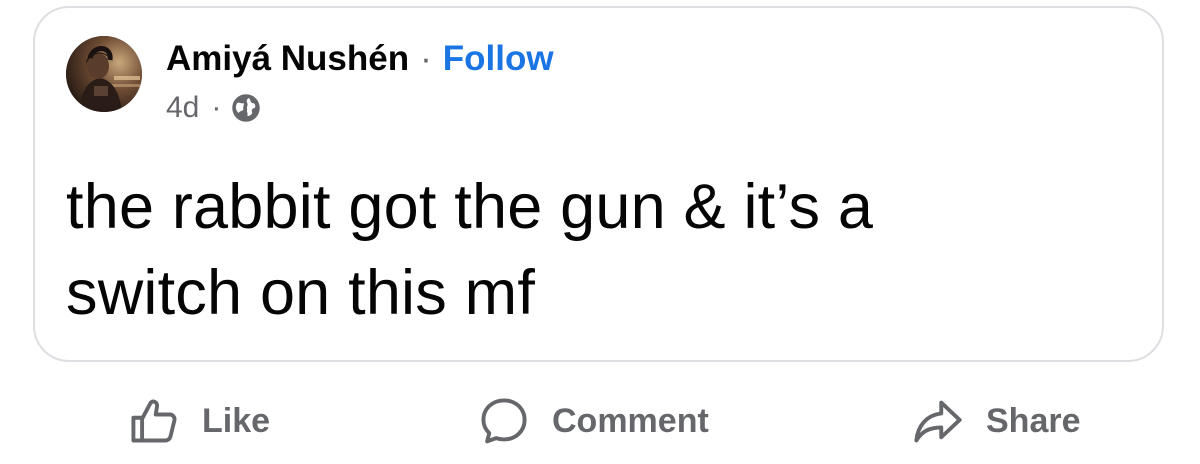 The image size is (1200, 464). Describe the element at coordinates (498, 59) in the screenshot. I see `follow-button: Follow` at that location.